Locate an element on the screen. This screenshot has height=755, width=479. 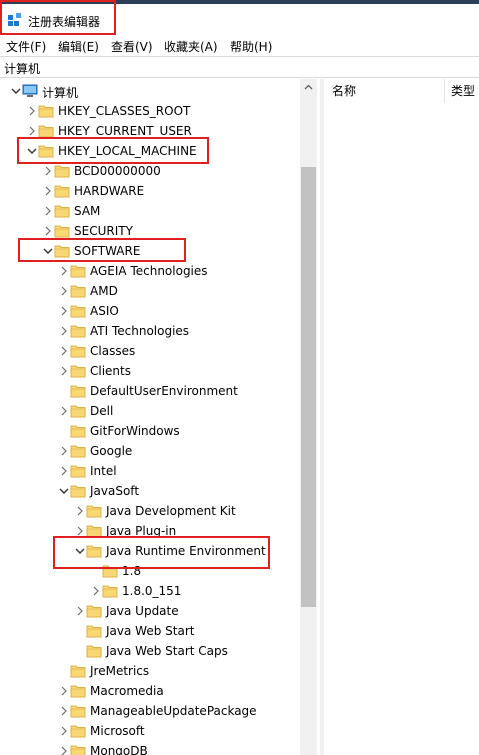
tree-item-ati-technologies: ATI Technologies is located at coordinates (150, 331).